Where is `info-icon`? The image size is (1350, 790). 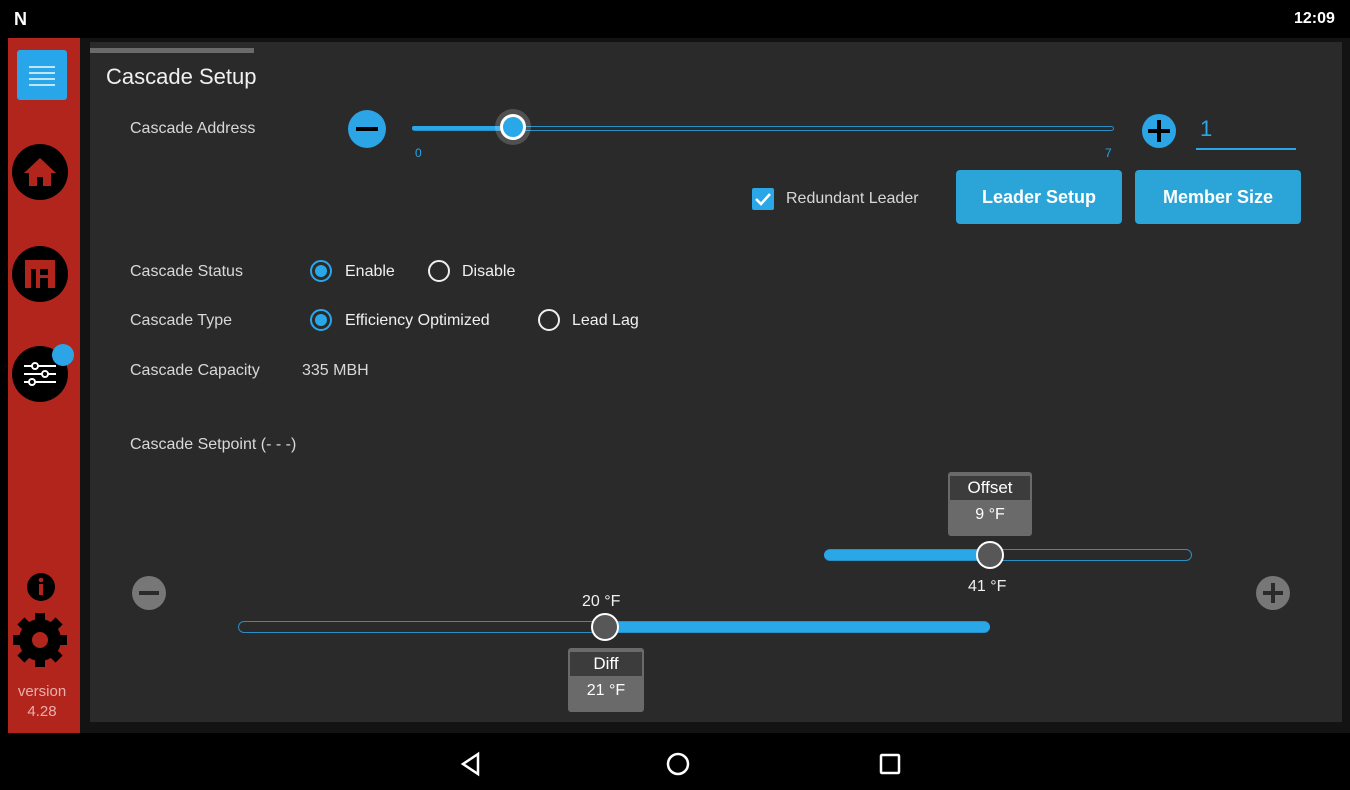 info-icon is located at coordinates (41, 587).